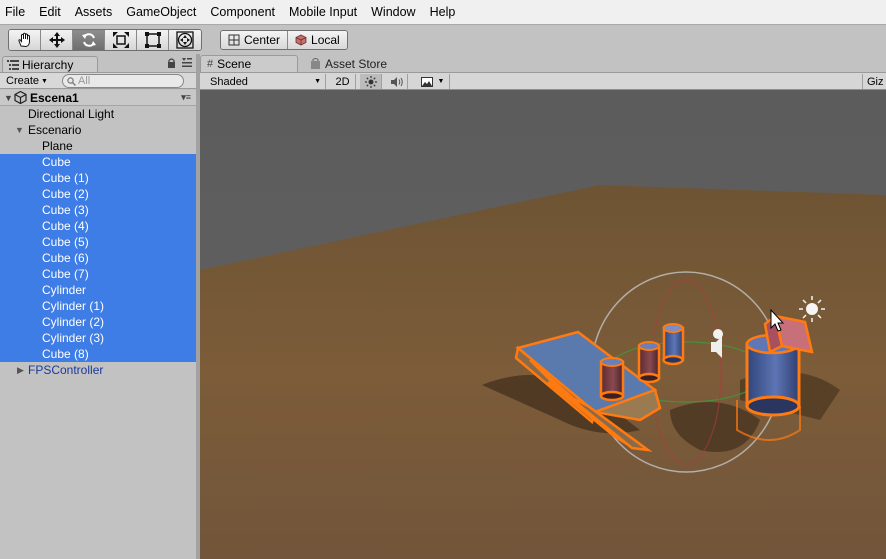 Image resolution: width=886 pixels, height=559 pixels. I want to click on menu-gameobject: GameObject, so click(161, 12).